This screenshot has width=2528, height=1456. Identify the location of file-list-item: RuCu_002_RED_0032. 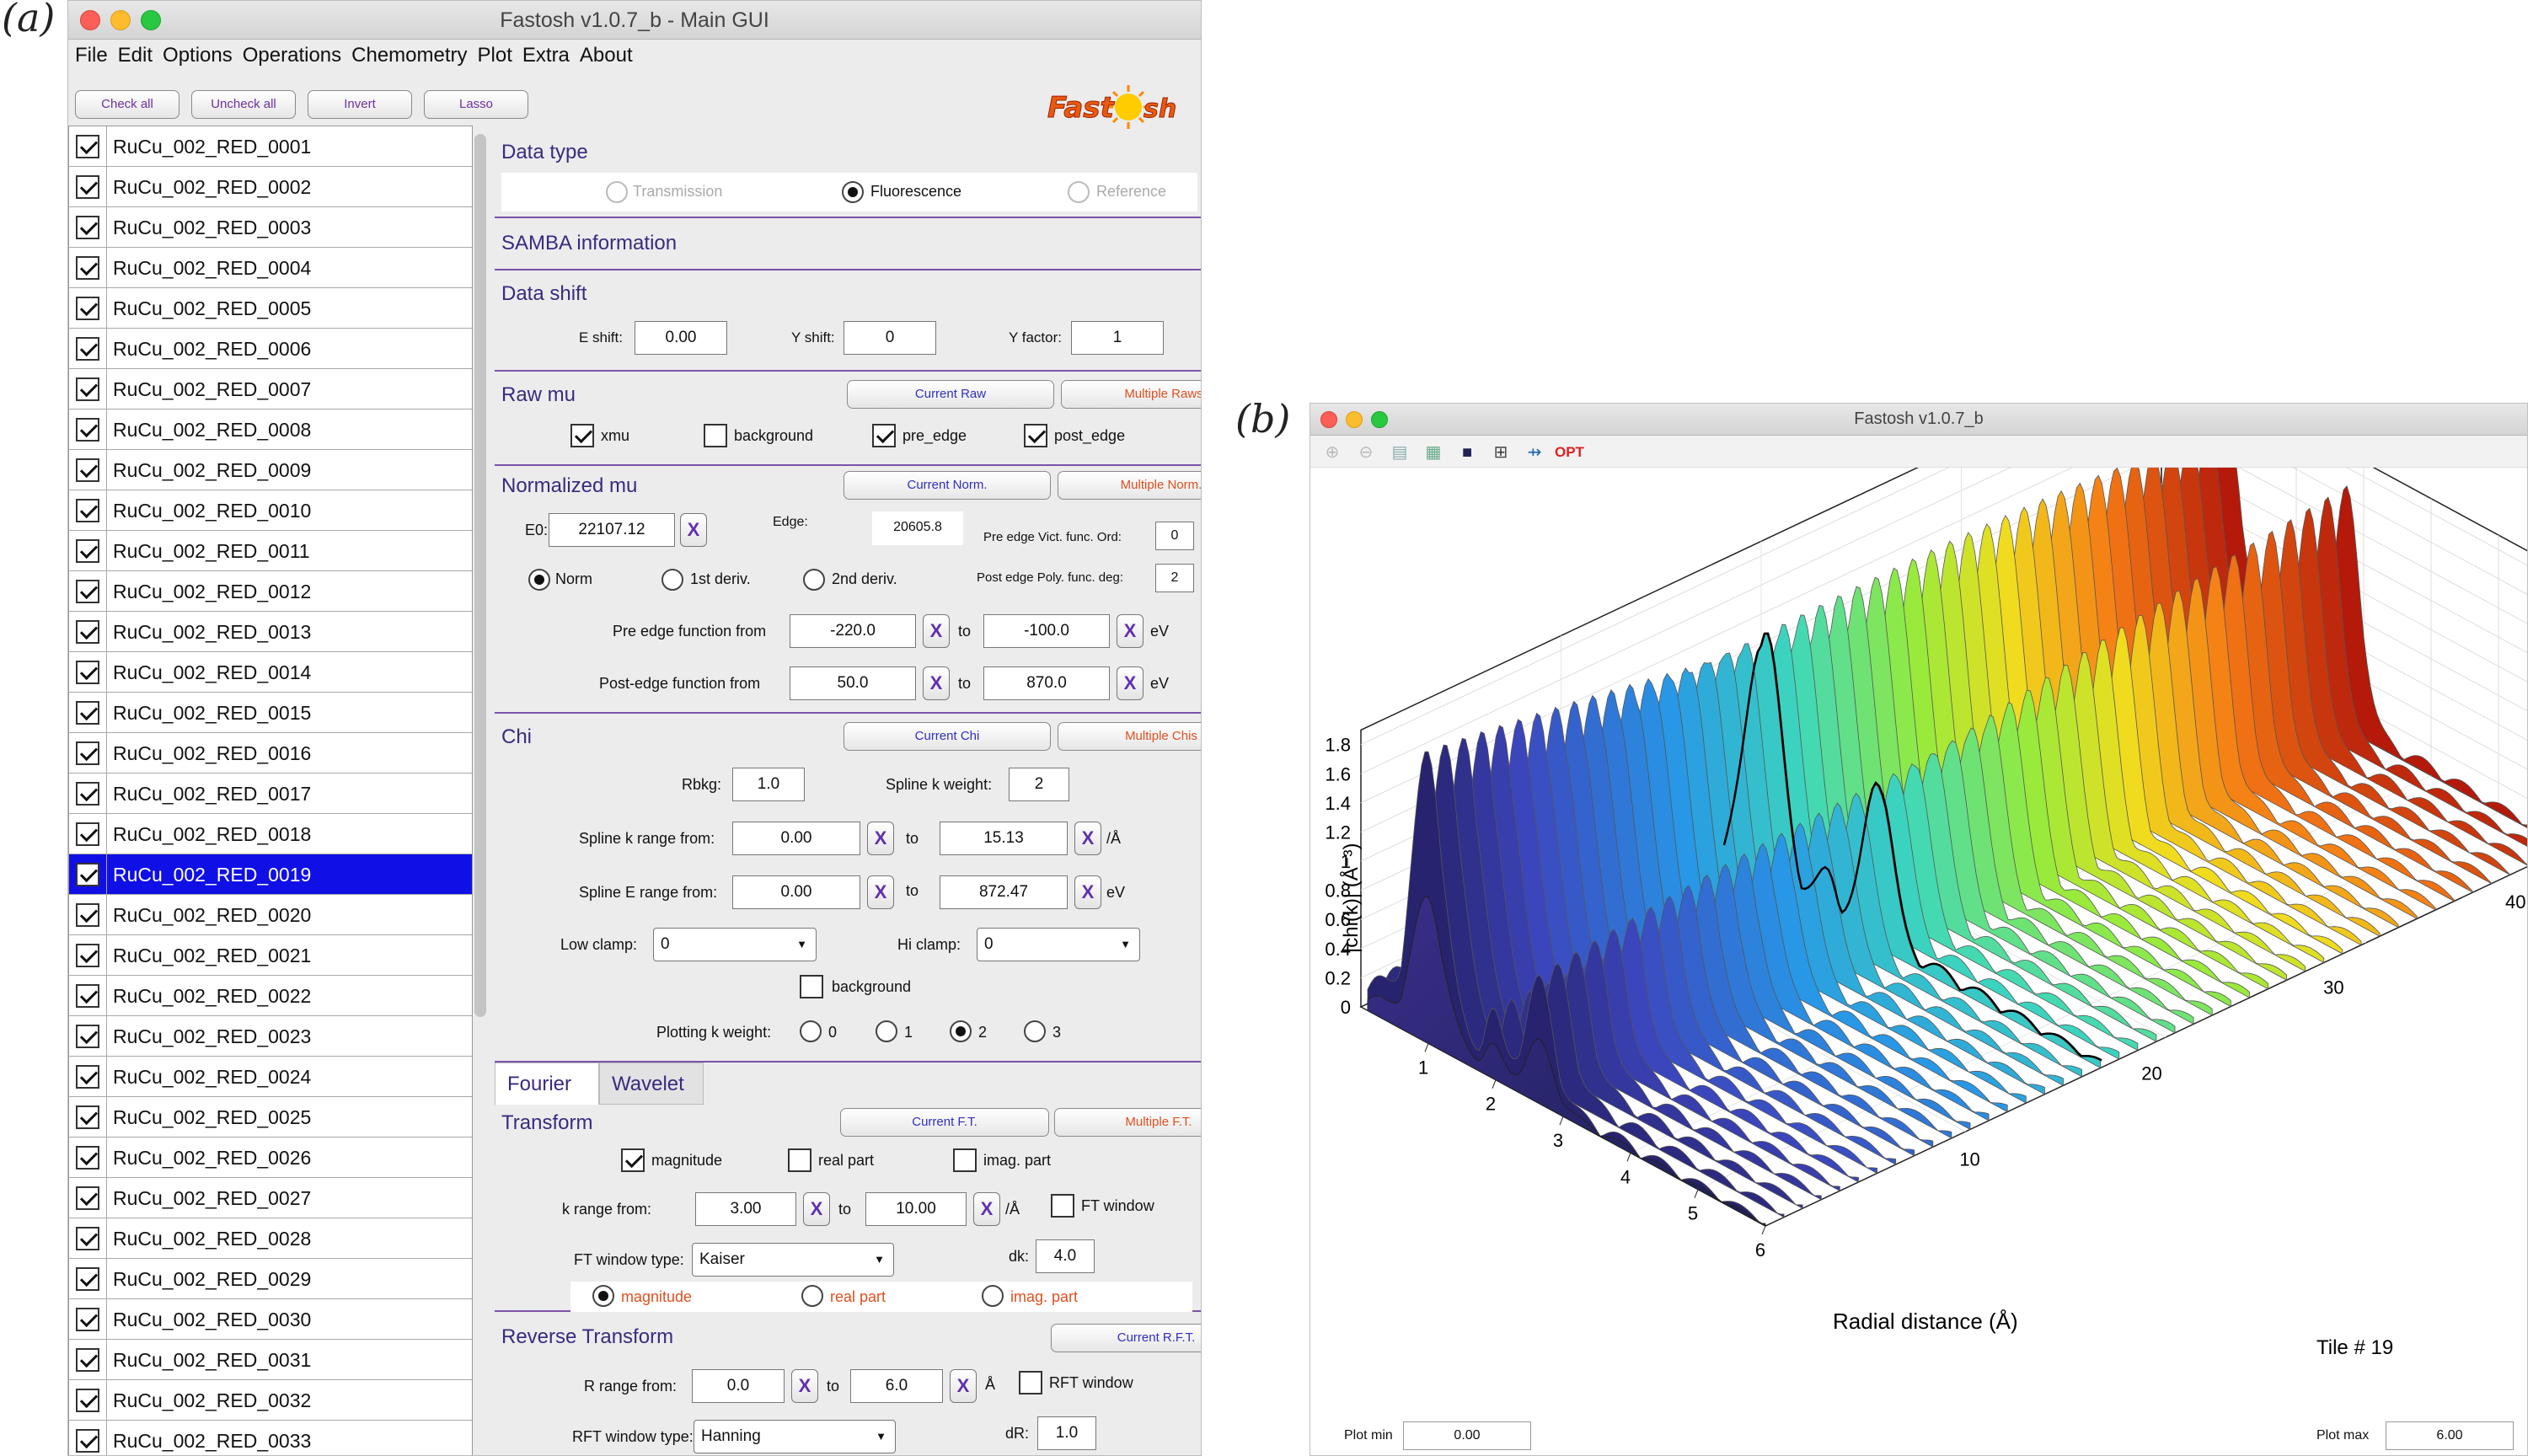
(271, 1400).